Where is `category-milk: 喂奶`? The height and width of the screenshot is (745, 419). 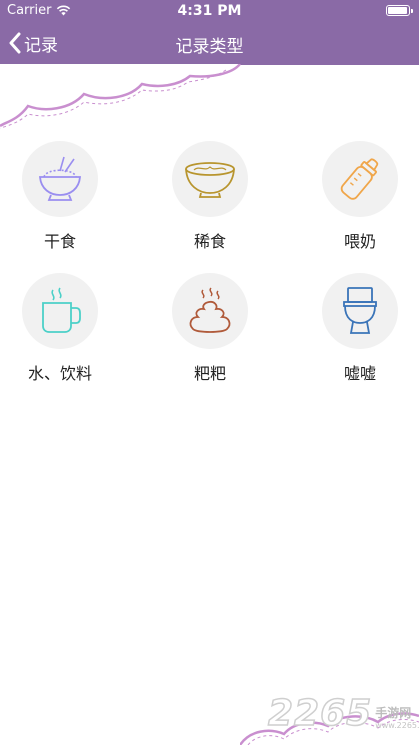 category-milk: 喂奶 is located at coordinates (359, 201).